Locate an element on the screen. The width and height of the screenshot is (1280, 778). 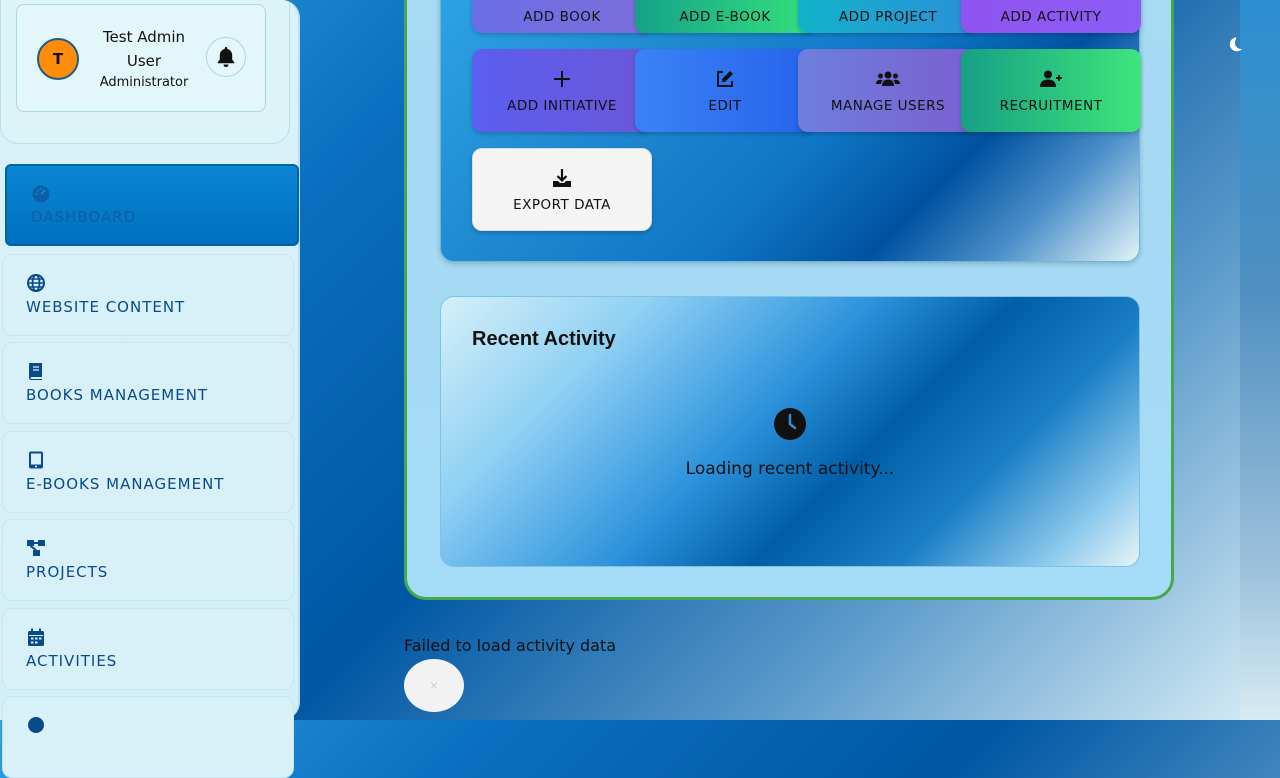
sidebar-item-ebooks-management: E-BOOKS MANAGEMENT is located at coordinates (148, 472).